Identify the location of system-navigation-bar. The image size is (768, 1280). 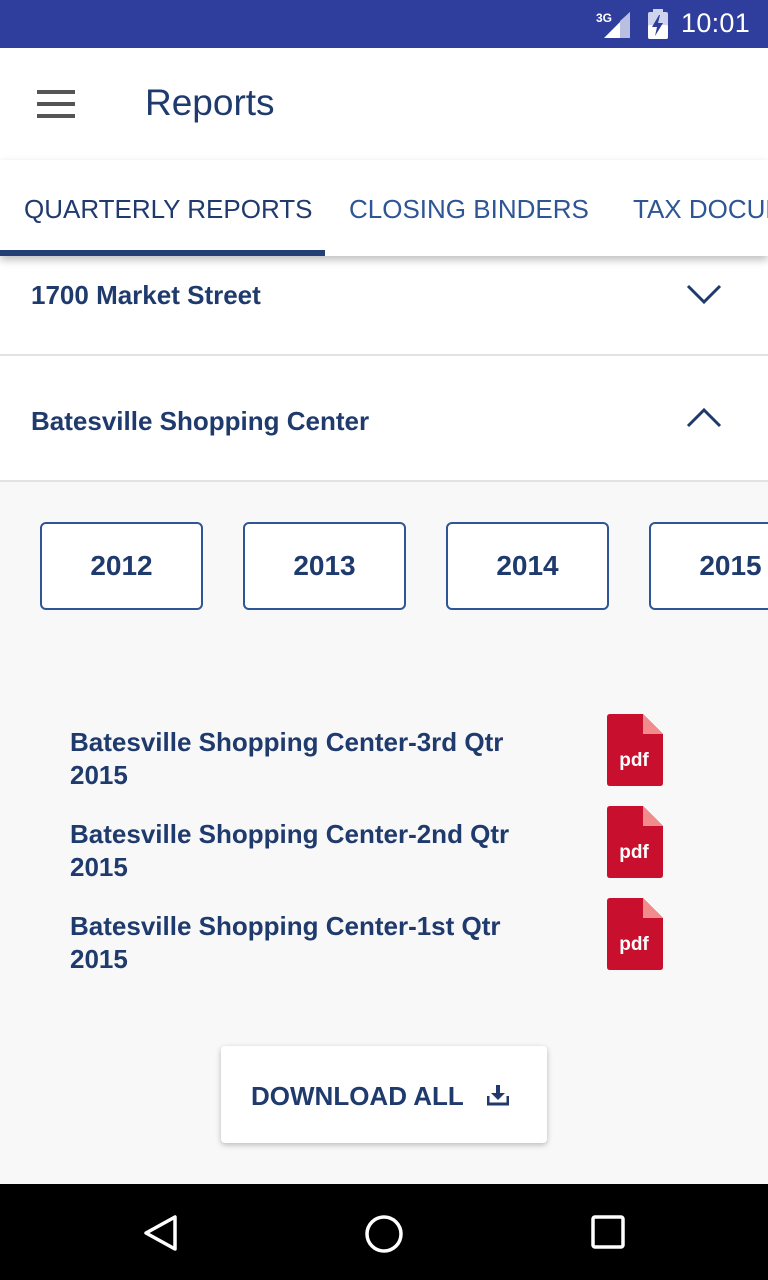
(384, 1232).